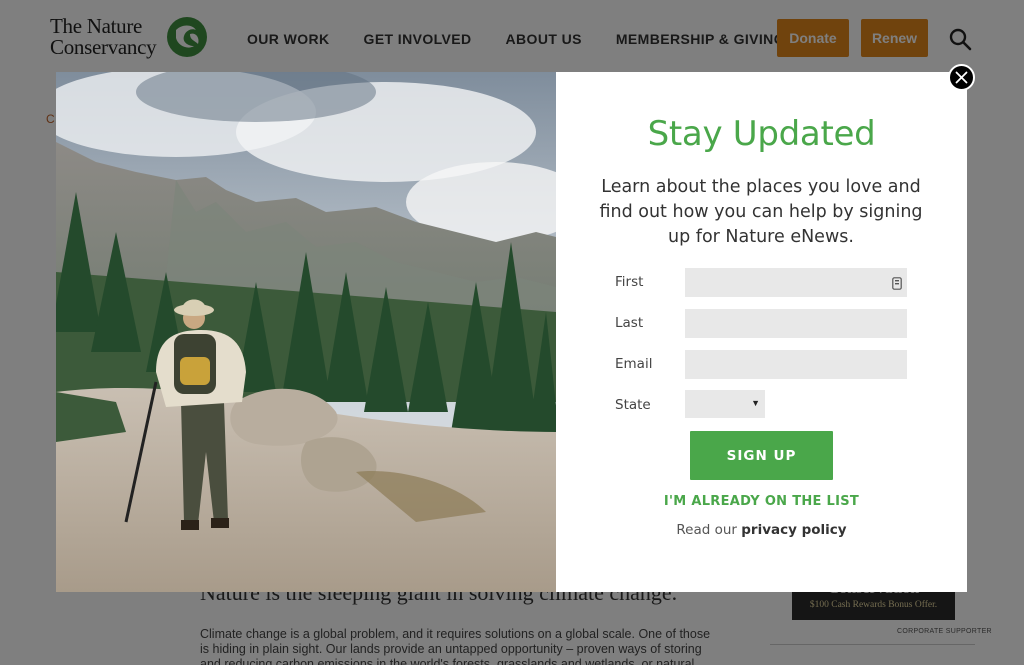 The width and height of the screenshot is (1024, 665). What do you see at coordinates (796, 364) in the screenshot?
I see `email-input` at bounding box center [796, 364].